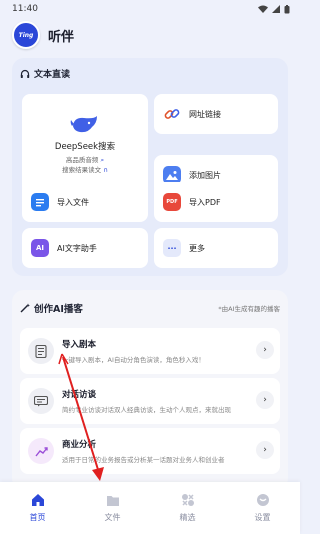  Describe the element at coordinates (150, 451) in the screenshot. I see `feature-business-analysis: 商业分析 适用于日常的业务报告或分析某一话题对业务人和创业者 ›` at that location.